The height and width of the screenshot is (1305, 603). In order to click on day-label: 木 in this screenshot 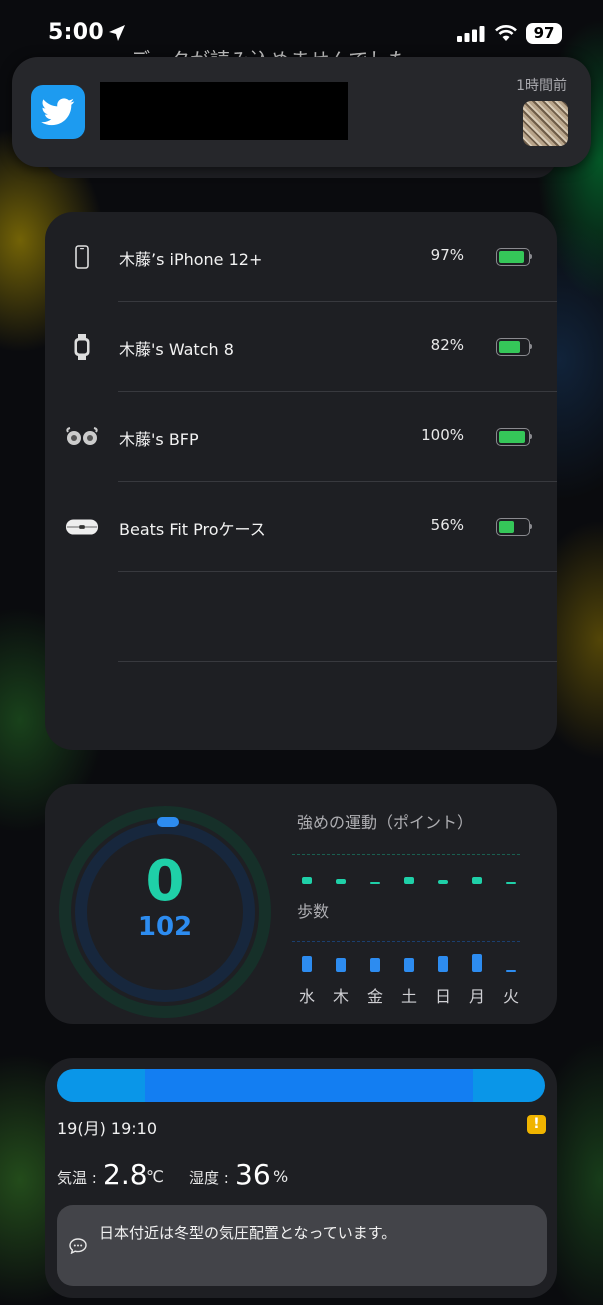, I will do `click(340, 996)`.